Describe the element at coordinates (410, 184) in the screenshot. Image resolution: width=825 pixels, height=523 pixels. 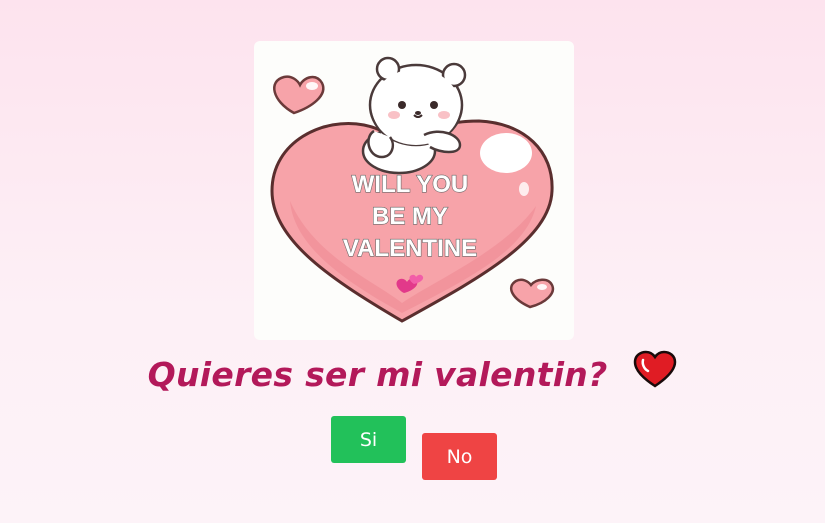
I see `gif-text-line1: WILL YOU` at that location.